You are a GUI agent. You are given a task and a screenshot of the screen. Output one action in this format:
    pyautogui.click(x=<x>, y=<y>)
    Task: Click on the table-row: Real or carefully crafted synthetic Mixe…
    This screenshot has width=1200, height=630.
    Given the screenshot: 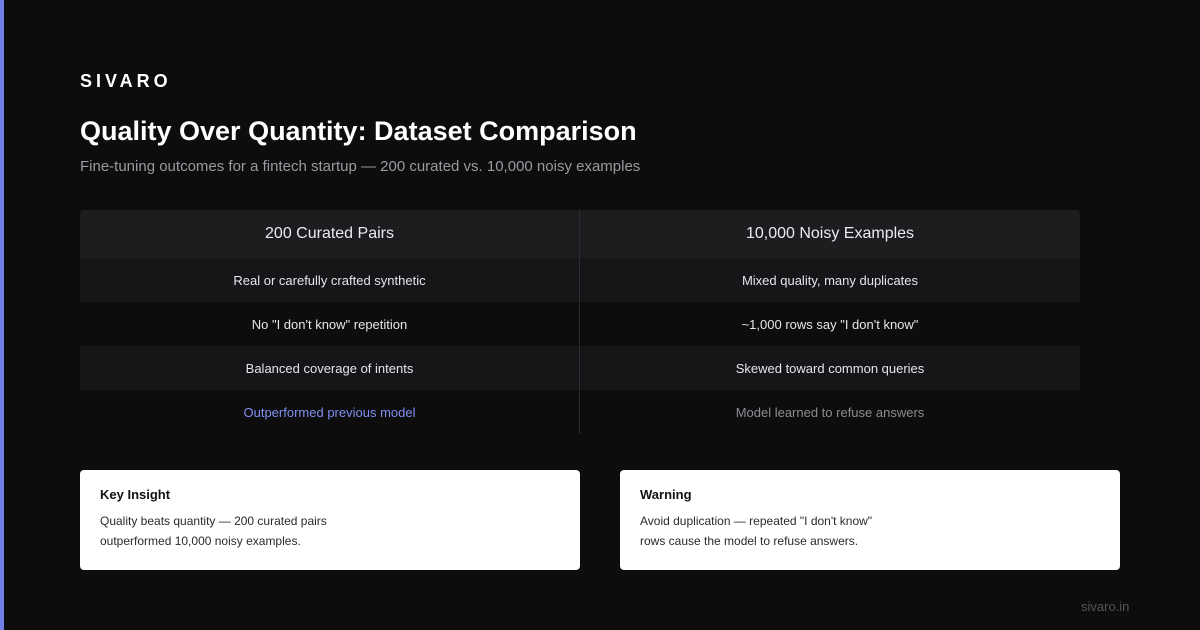 What is the action you would take?
    pyautogui.click(x=580, y=280)
    